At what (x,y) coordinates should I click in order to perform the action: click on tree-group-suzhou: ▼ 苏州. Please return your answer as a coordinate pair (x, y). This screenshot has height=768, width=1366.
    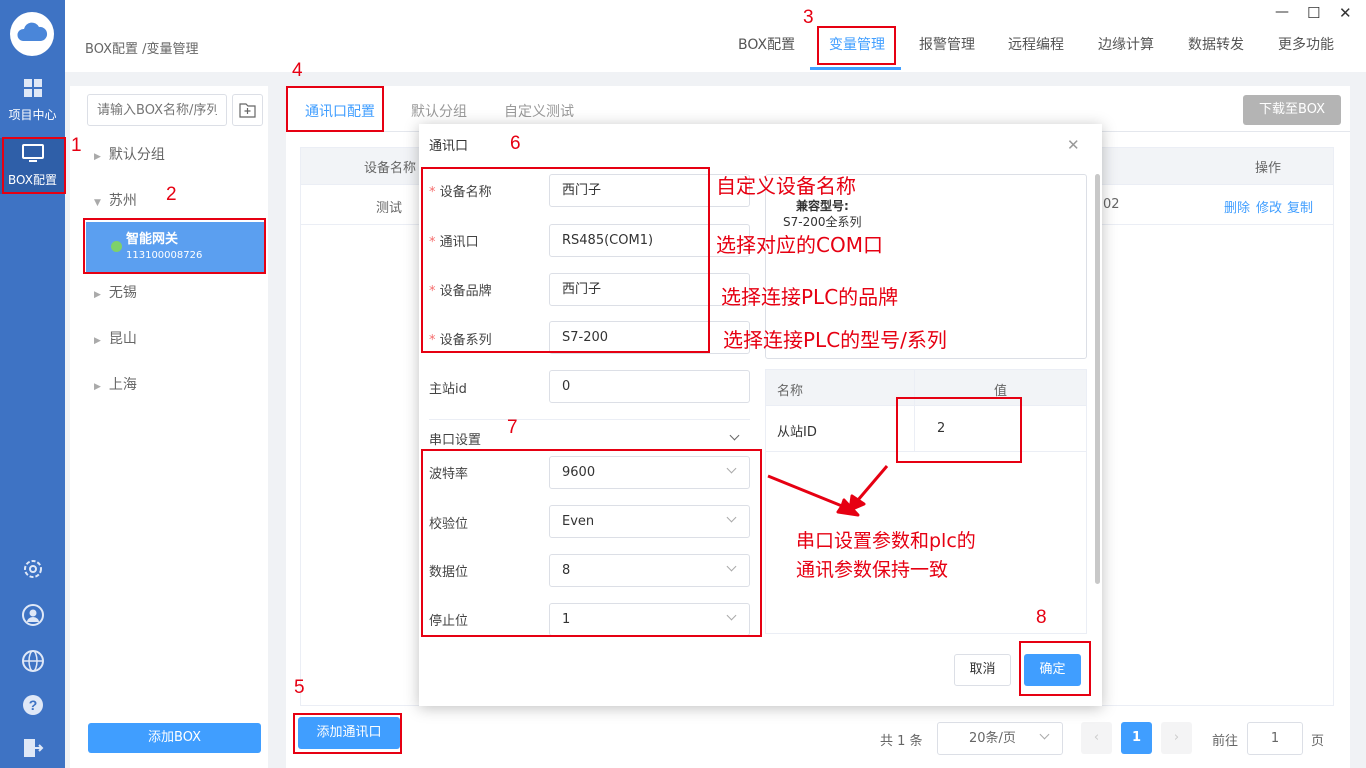
    Looking at the image, I should click on (115, 200).